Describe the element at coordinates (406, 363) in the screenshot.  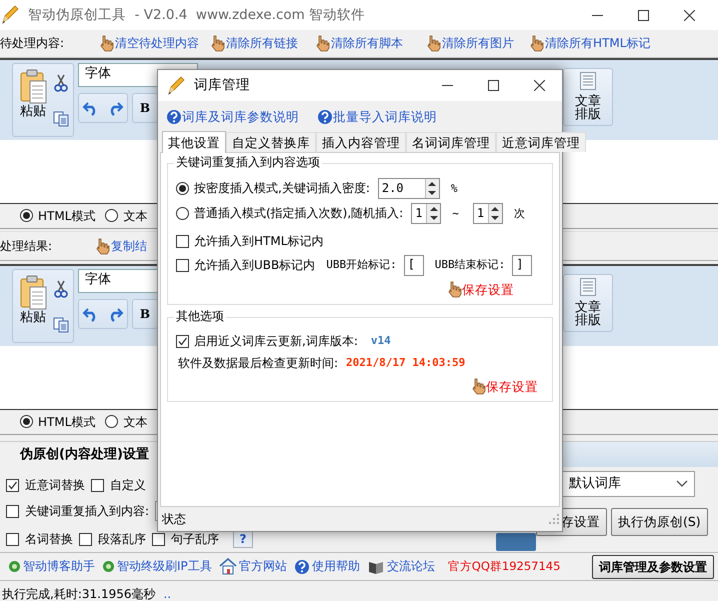
I see `update-time: 2021/8/17 14:03:59` at that location.